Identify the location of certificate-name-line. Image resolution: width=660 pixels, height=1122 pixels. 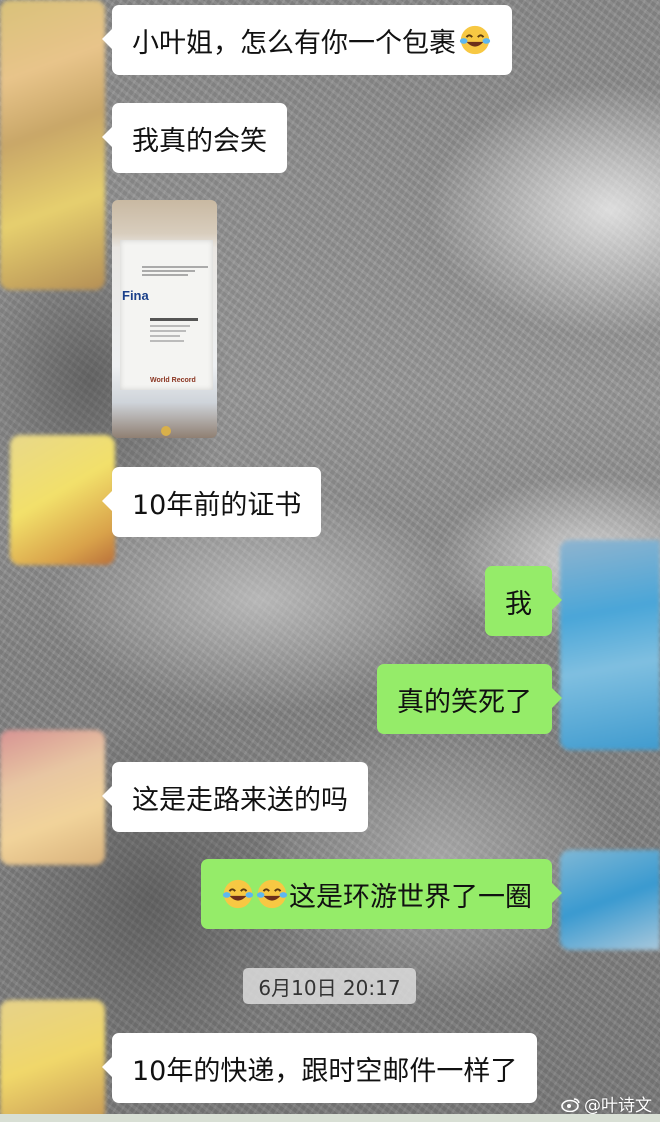
(174, 330).